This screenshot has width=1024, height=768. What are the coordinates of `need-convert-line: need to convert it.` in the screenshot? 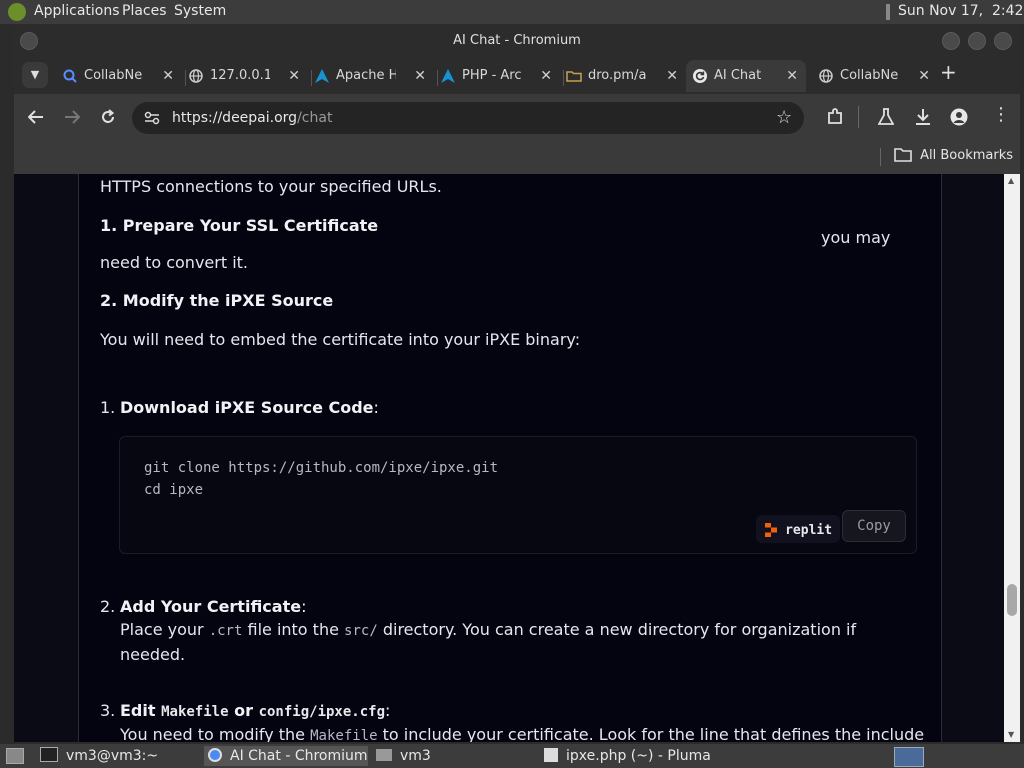 It's located at (174, 262).